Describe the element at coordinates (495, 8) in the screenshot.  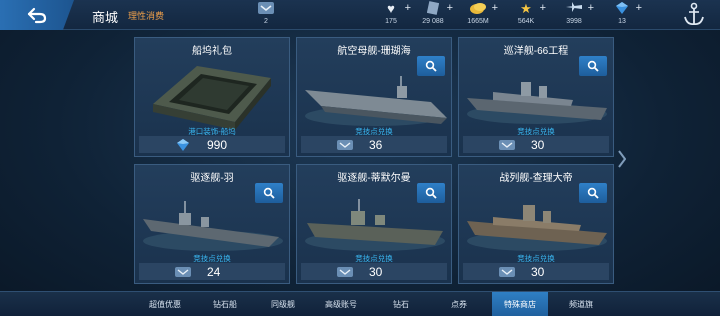
I see `add-gold-icon: +` at that location.